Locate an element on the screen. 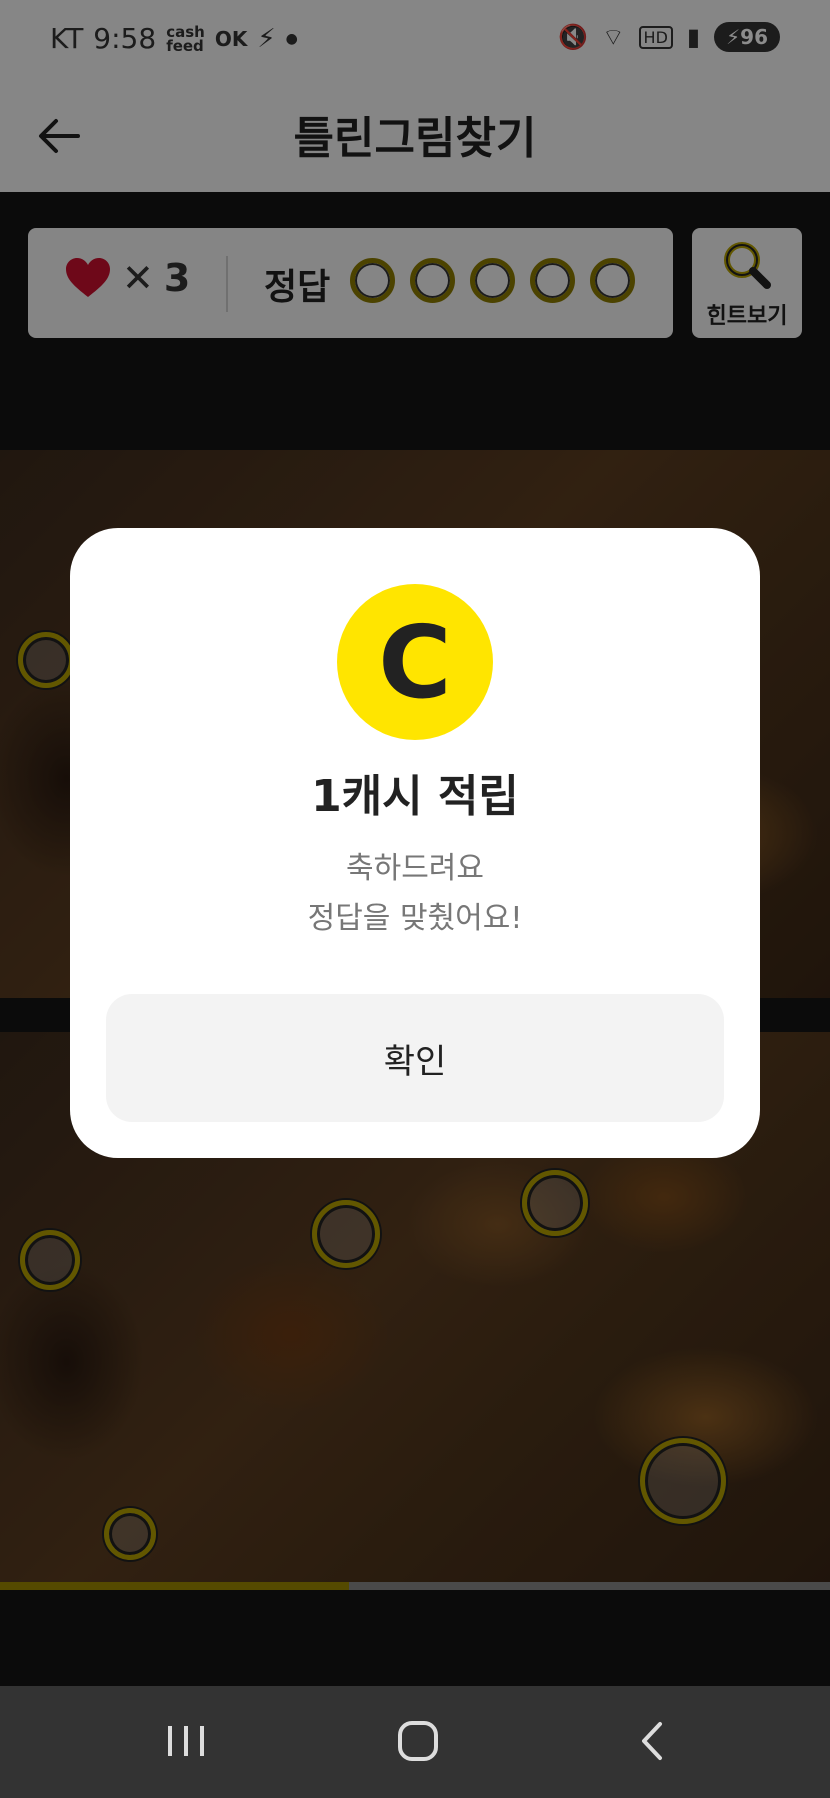 The width and height of the screenshot is (830, 1798). recent-apps-icon is located at coordinates (186, 1741).